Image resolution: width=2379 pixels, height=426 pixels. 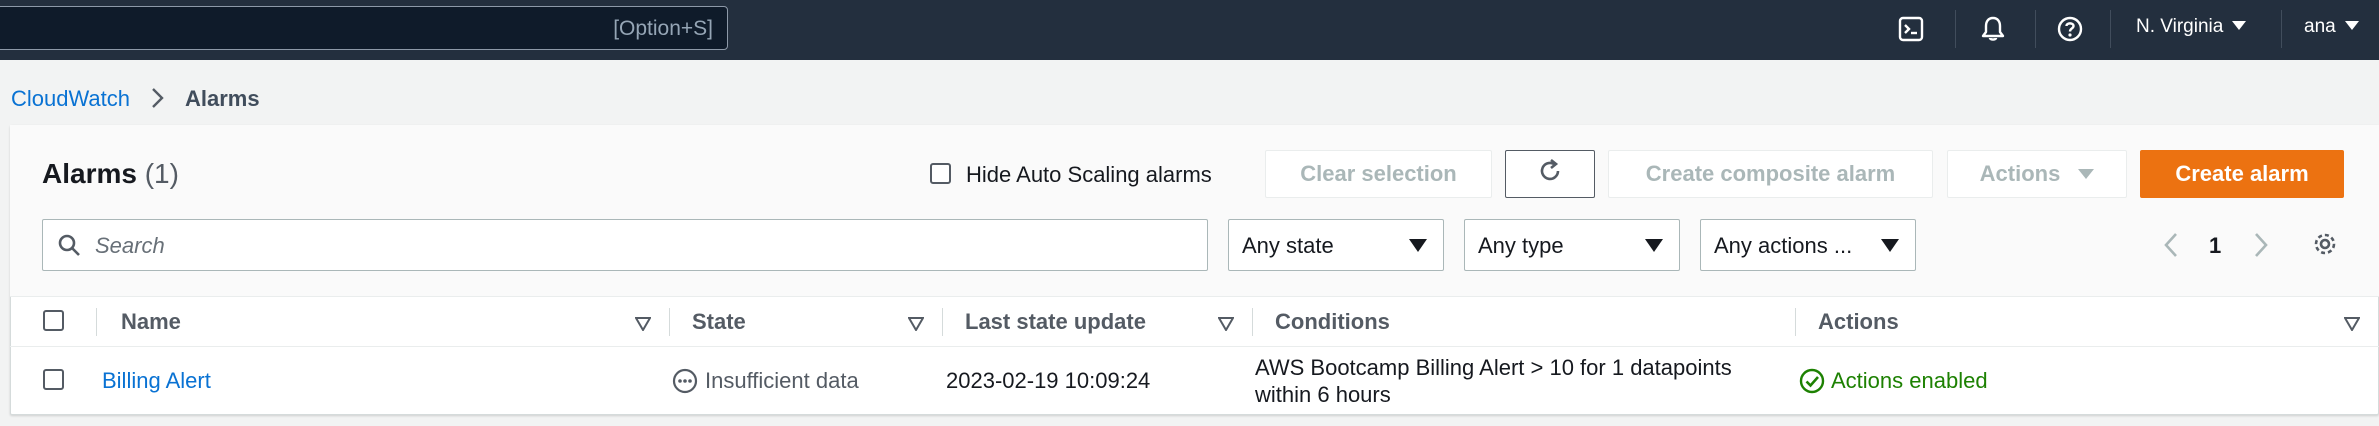 What do you see at coordinates (1993, 29) in the screenshot?
I see `bell-icon` at bounding box center [1993, 29].